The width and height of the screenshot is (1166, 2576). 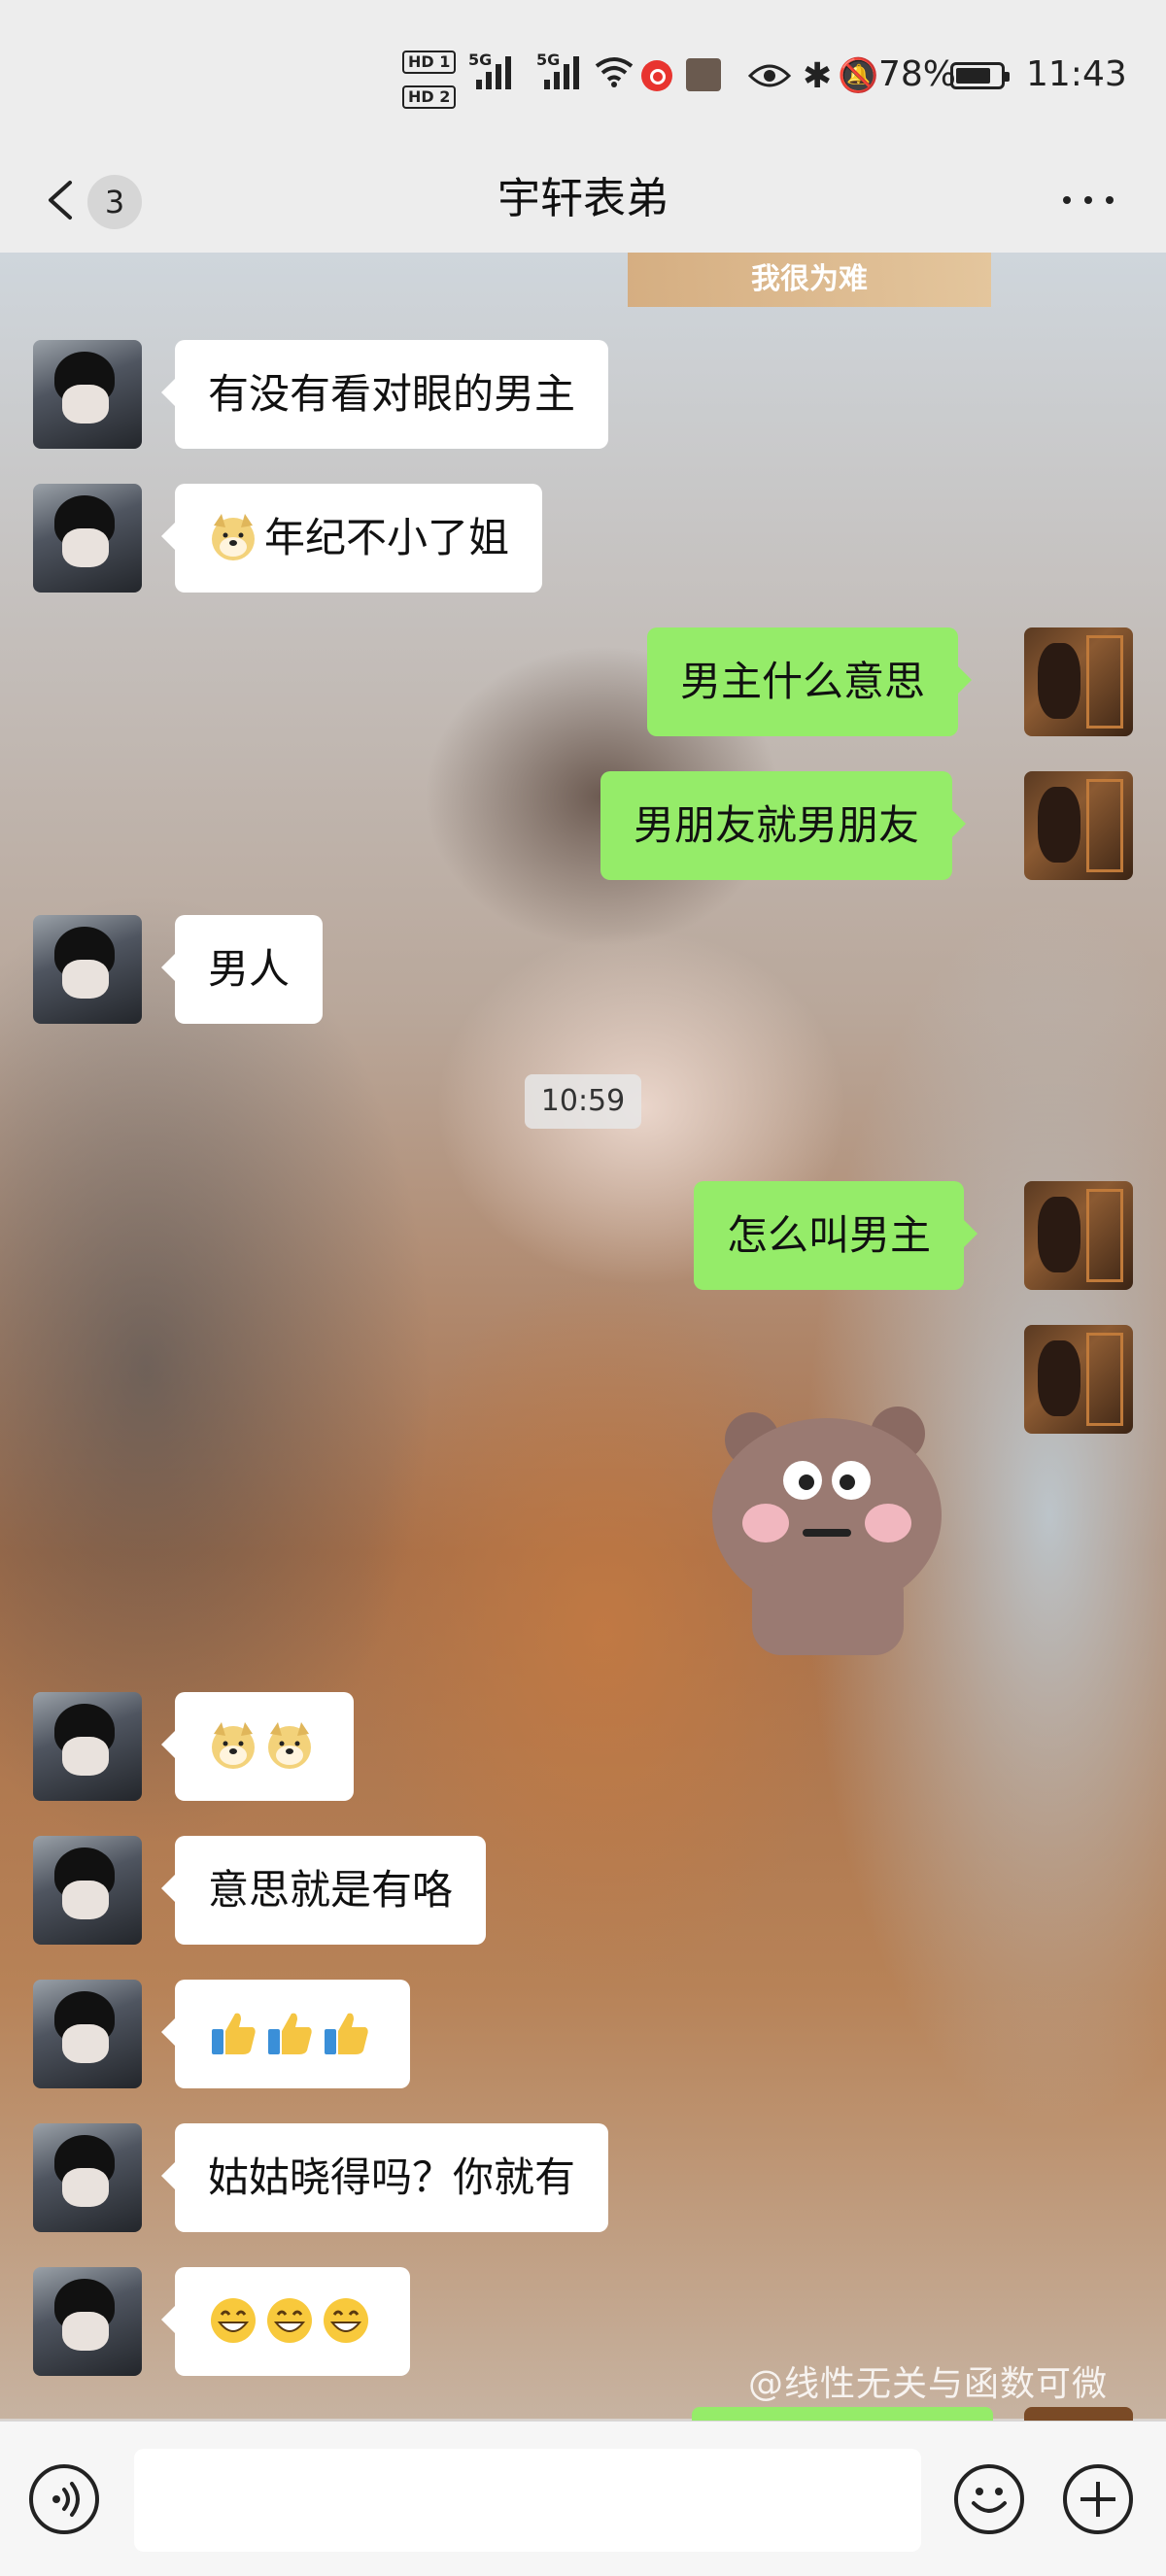 What do you see at coordinates (480, 60) in the screenshot?
I see `network-type-1: 5G` at bounding box center [480, 60].